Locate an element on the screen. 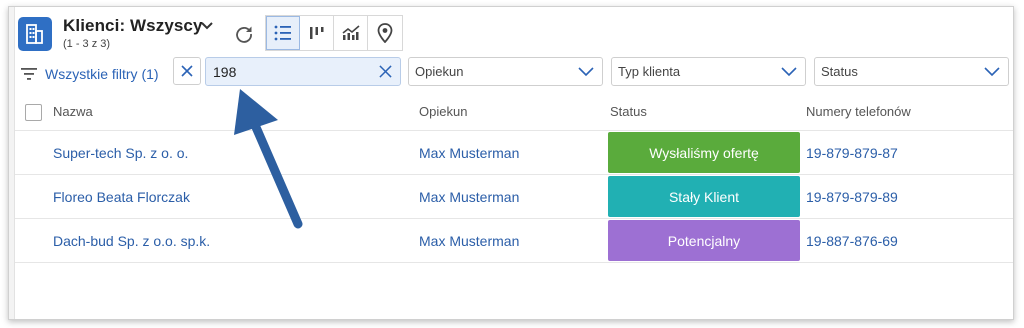  view-switcher is located at coordinates (334, 33).